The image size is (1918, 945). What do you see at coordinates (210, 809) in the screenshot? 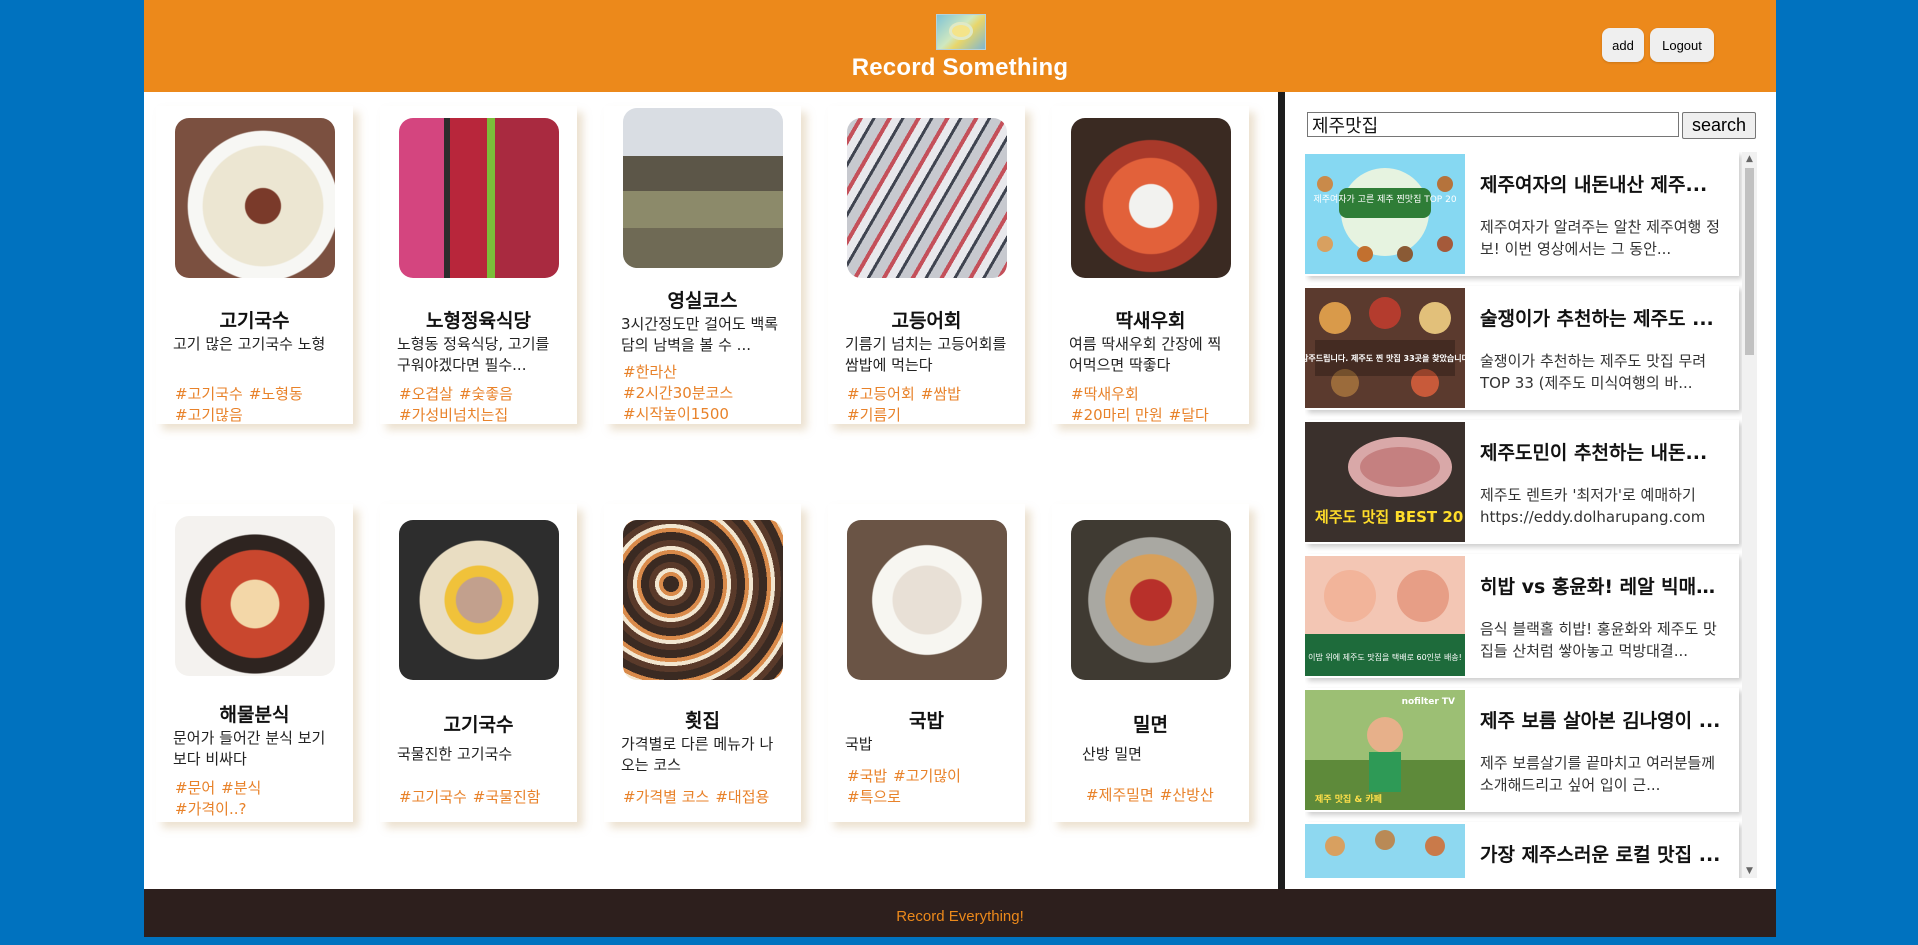
I see `tag: #가격이..?` at bounding box center [210, 809].